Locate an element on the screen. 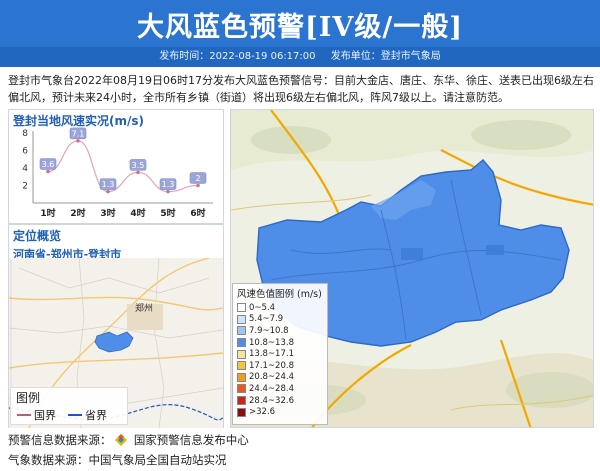 The width and height of the screenshot is (600, 471). warning-meta-bar: 发布时间：2022-08-19 06:17:00 发布单位：登封市气象局 is located at coordinates (300, 57).